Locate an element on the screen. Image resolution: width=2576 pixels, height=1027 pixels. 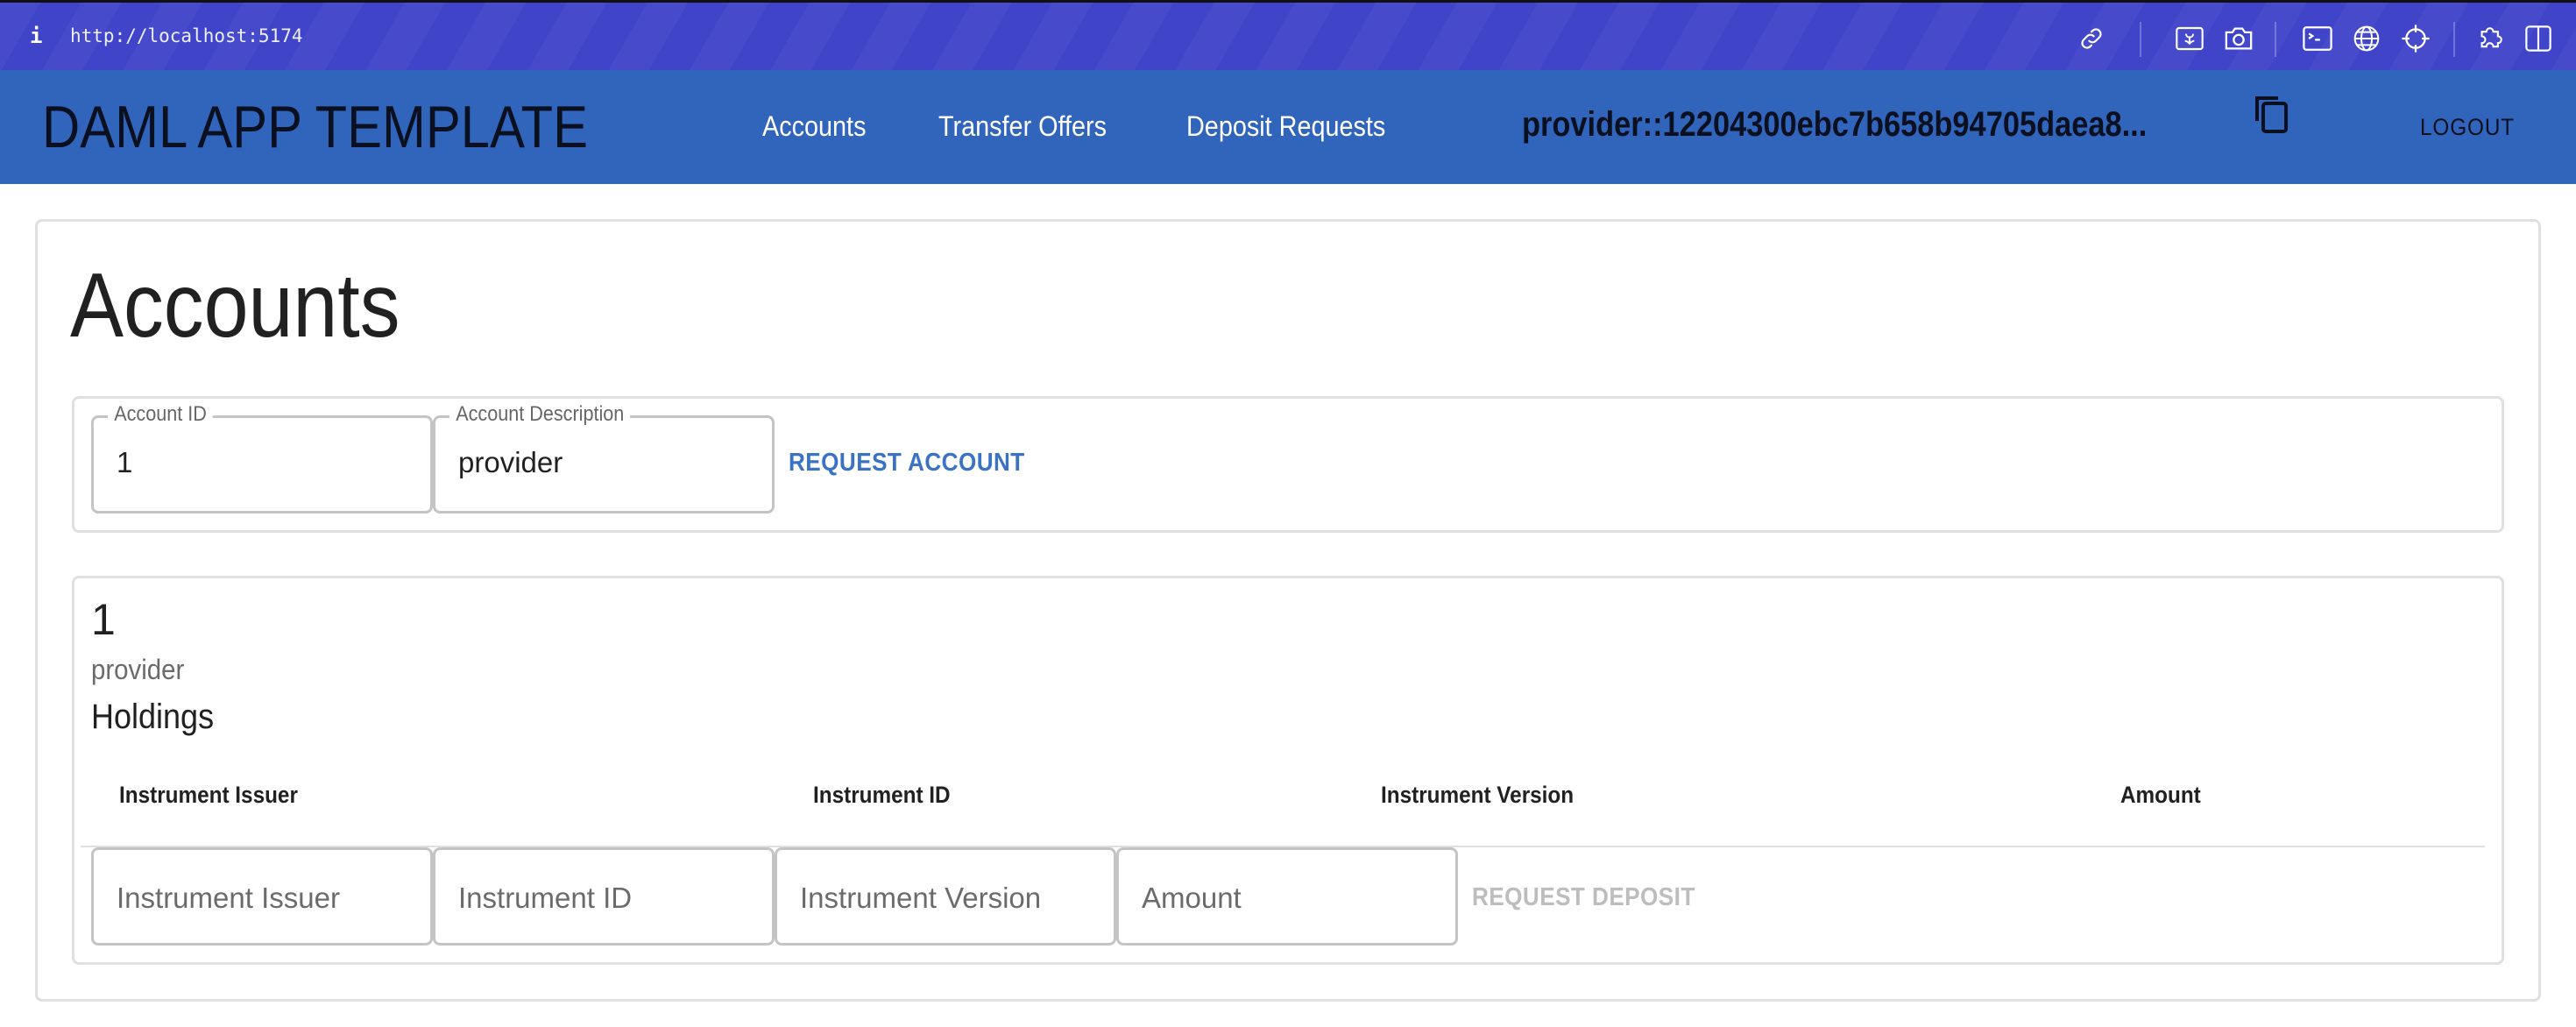
link-icon is located at coordinates (2091, 38).